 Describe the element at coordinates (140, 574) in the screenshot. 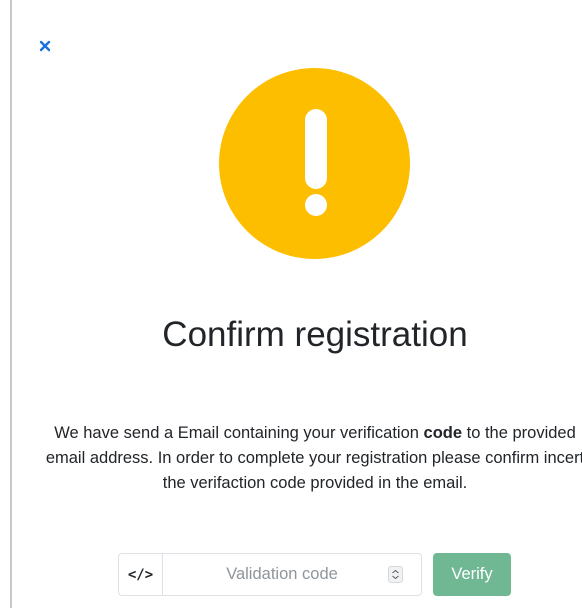

I see `code-icon: </>` at that location.